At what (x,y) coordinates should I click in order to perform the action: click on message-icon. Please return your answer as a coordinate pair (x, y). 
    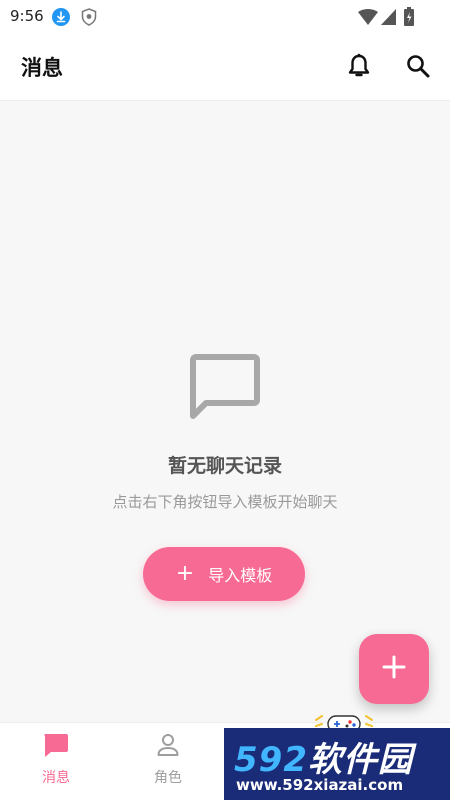
    Looking at the image, I should click on (56, 747).